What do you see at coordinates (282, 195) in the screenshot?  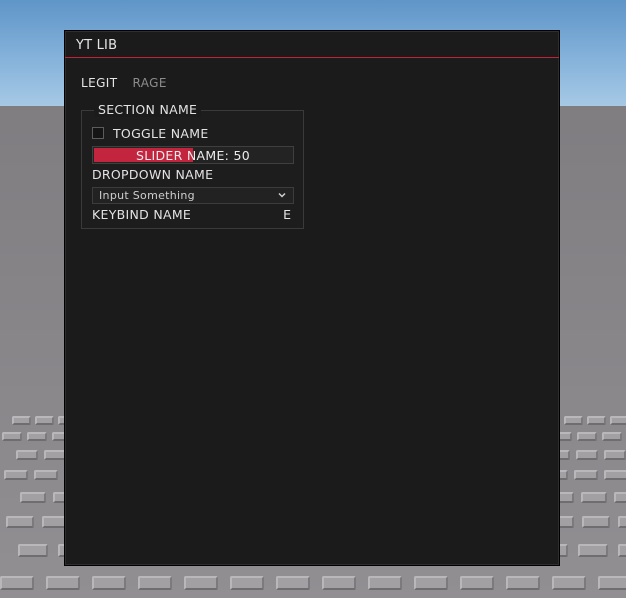 I see `chevron-down-icon` at bounding box center [282, 195].